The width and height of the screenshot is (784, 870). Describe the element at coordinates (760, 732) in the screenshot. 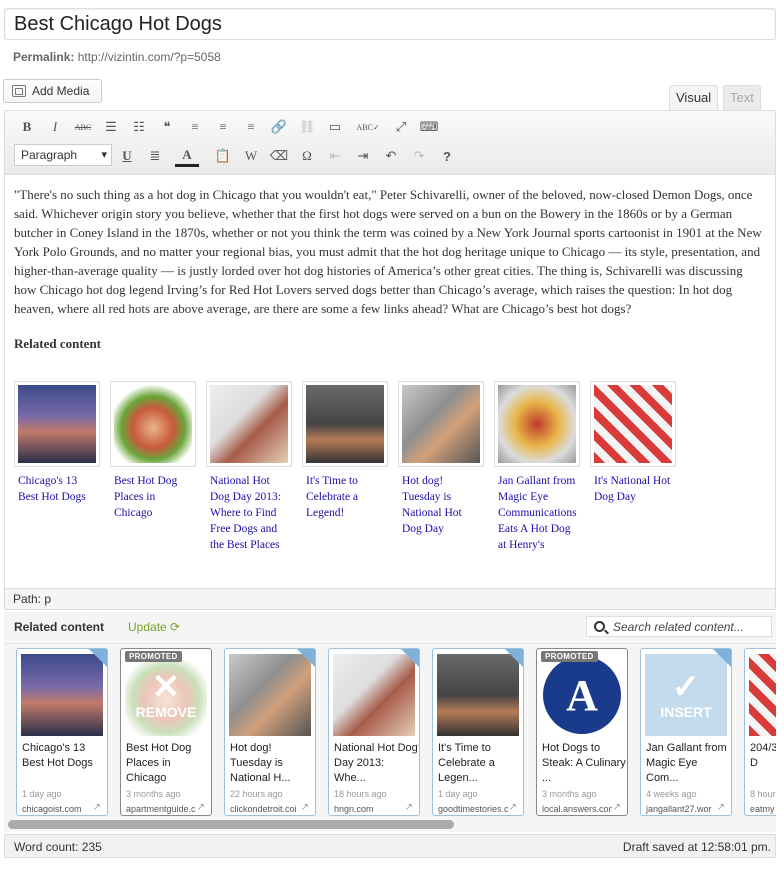

I see `related-card: 204/3 Natior Hot D8 hourseatmy↗` at that location.